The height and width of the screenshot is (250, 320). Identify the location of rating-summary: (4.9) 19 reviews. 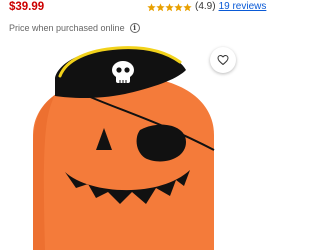
(206, 7).